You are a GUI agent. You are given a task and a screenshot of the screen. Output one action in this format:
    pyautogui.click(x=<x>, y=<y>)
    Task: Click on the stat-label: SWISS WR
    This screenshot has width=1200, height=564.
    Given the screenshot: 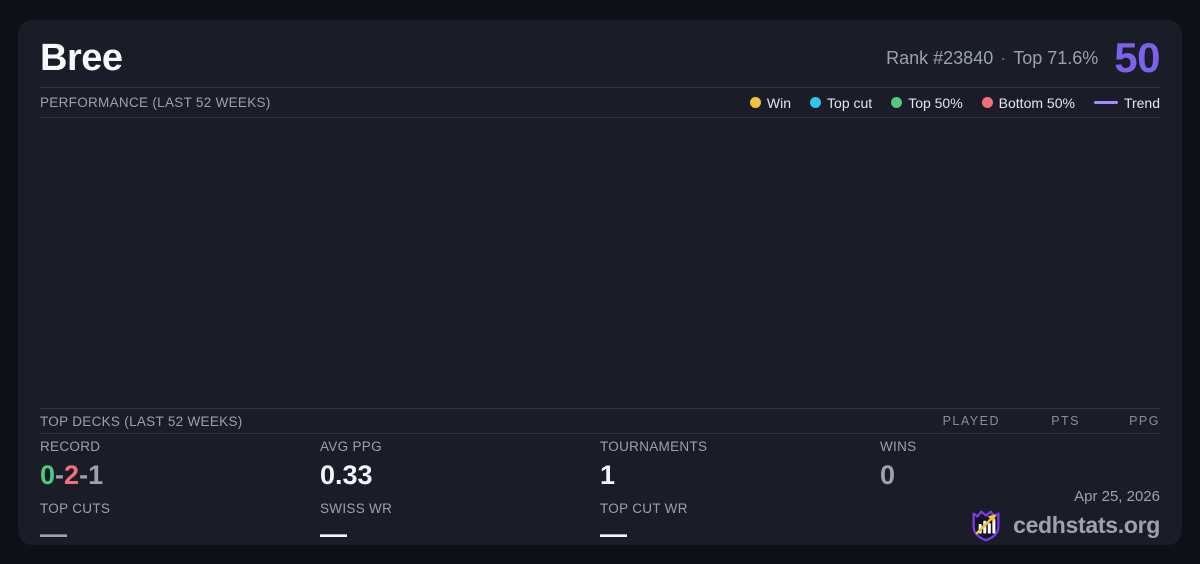 What is the action you would take?
    pyautogui.click(x=356, y=508)
    